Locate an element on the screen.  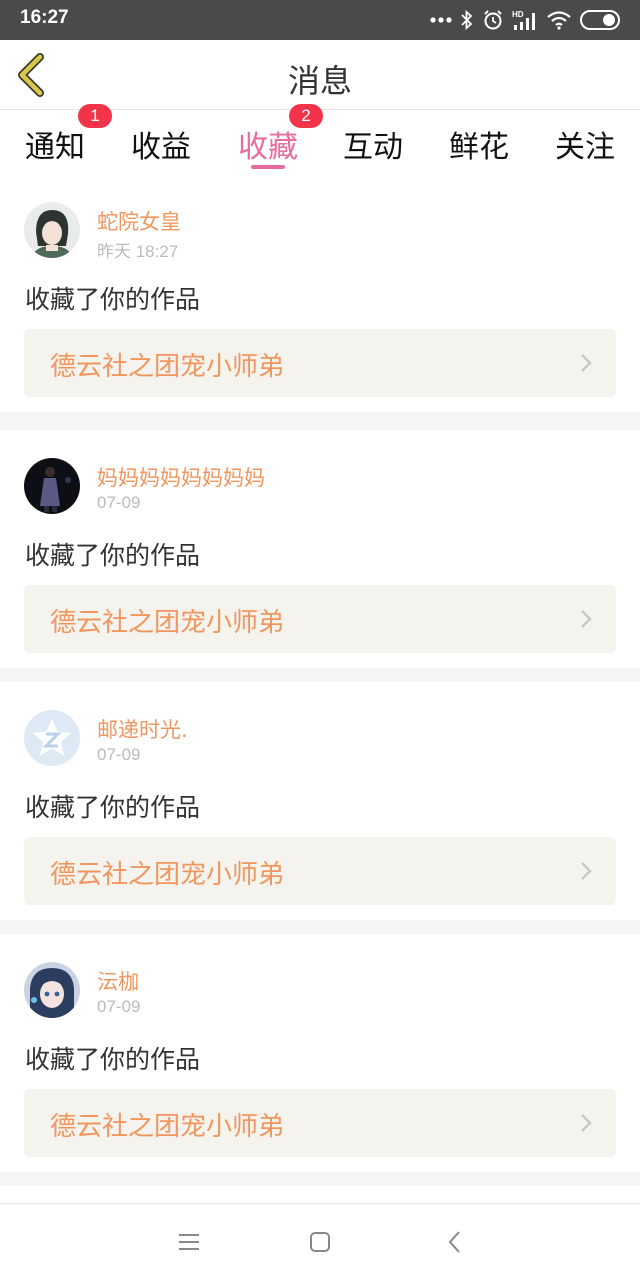
tab-label: 鲜花 is located at coordinates (479, 147).